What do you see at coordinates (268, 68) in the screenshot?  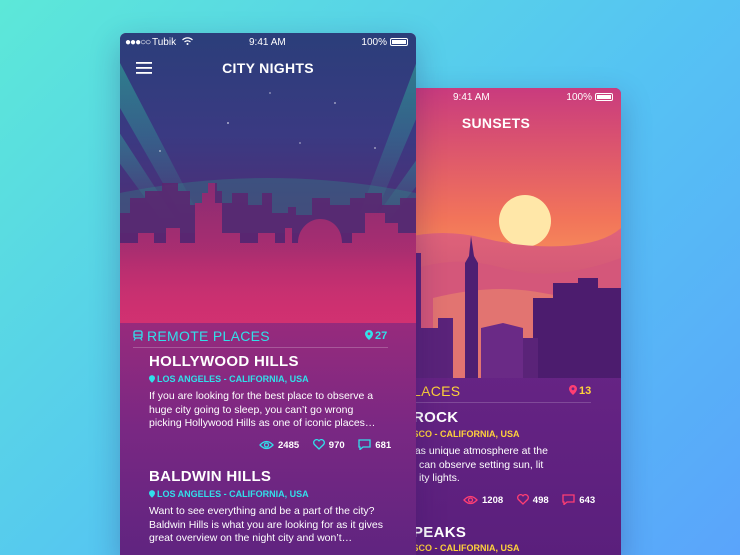 I see `city-nights-title: CITY NIGHTS` at bounding box center [268, 68].